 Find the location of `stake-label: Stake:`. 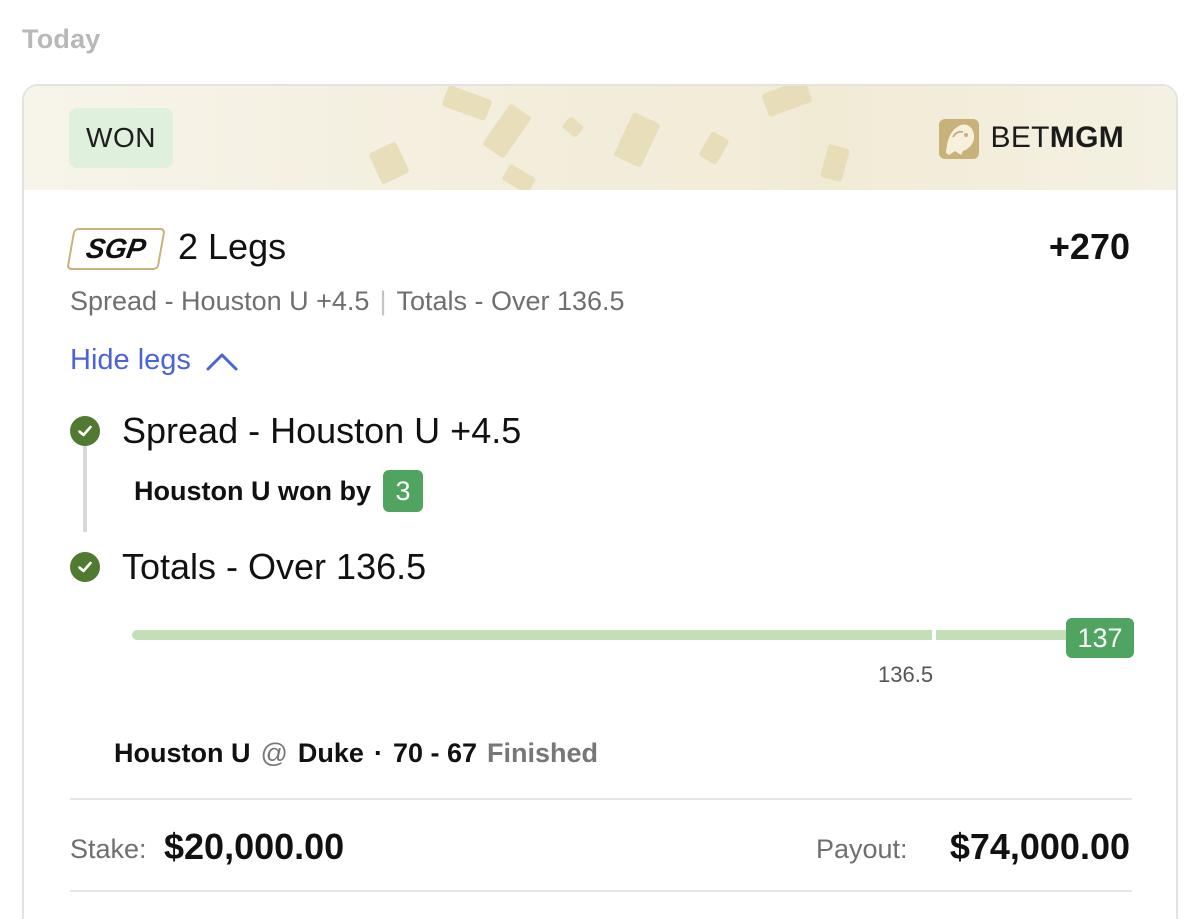

stake-label: Stake: is located at coordinates (108, 849).